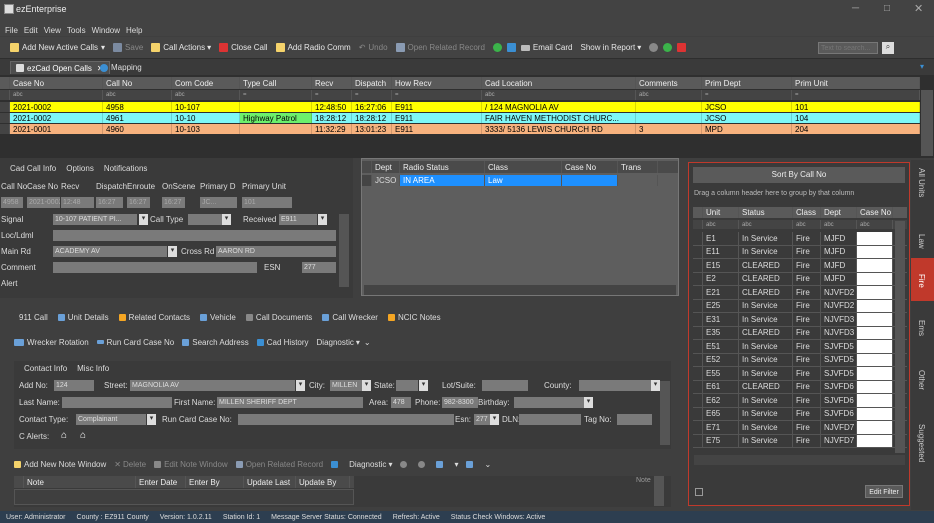  I want to click on comment-field, so click(155, 267).